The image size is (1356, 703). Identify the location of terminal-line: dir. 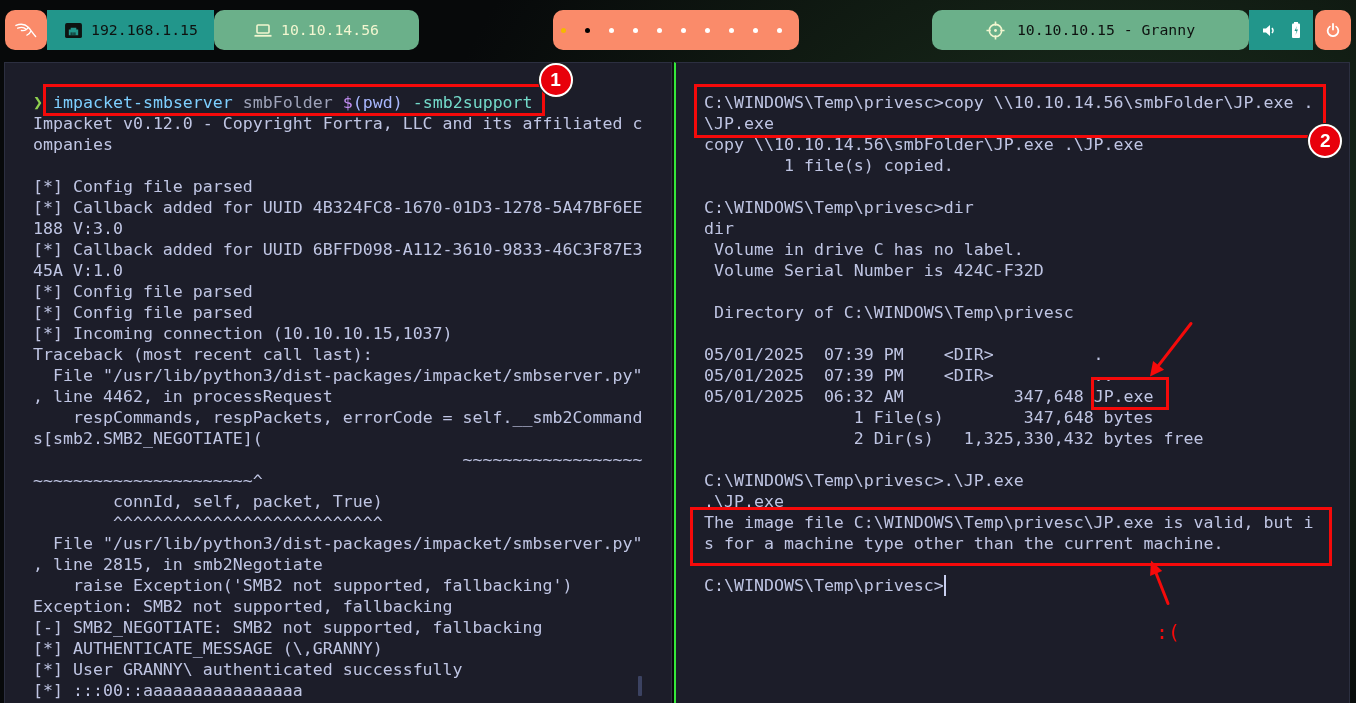
(719, 228).